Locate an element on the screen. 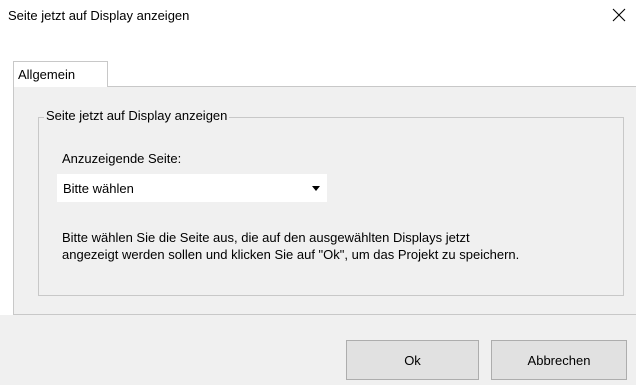  close-icon is located at coordinates (619, 15).